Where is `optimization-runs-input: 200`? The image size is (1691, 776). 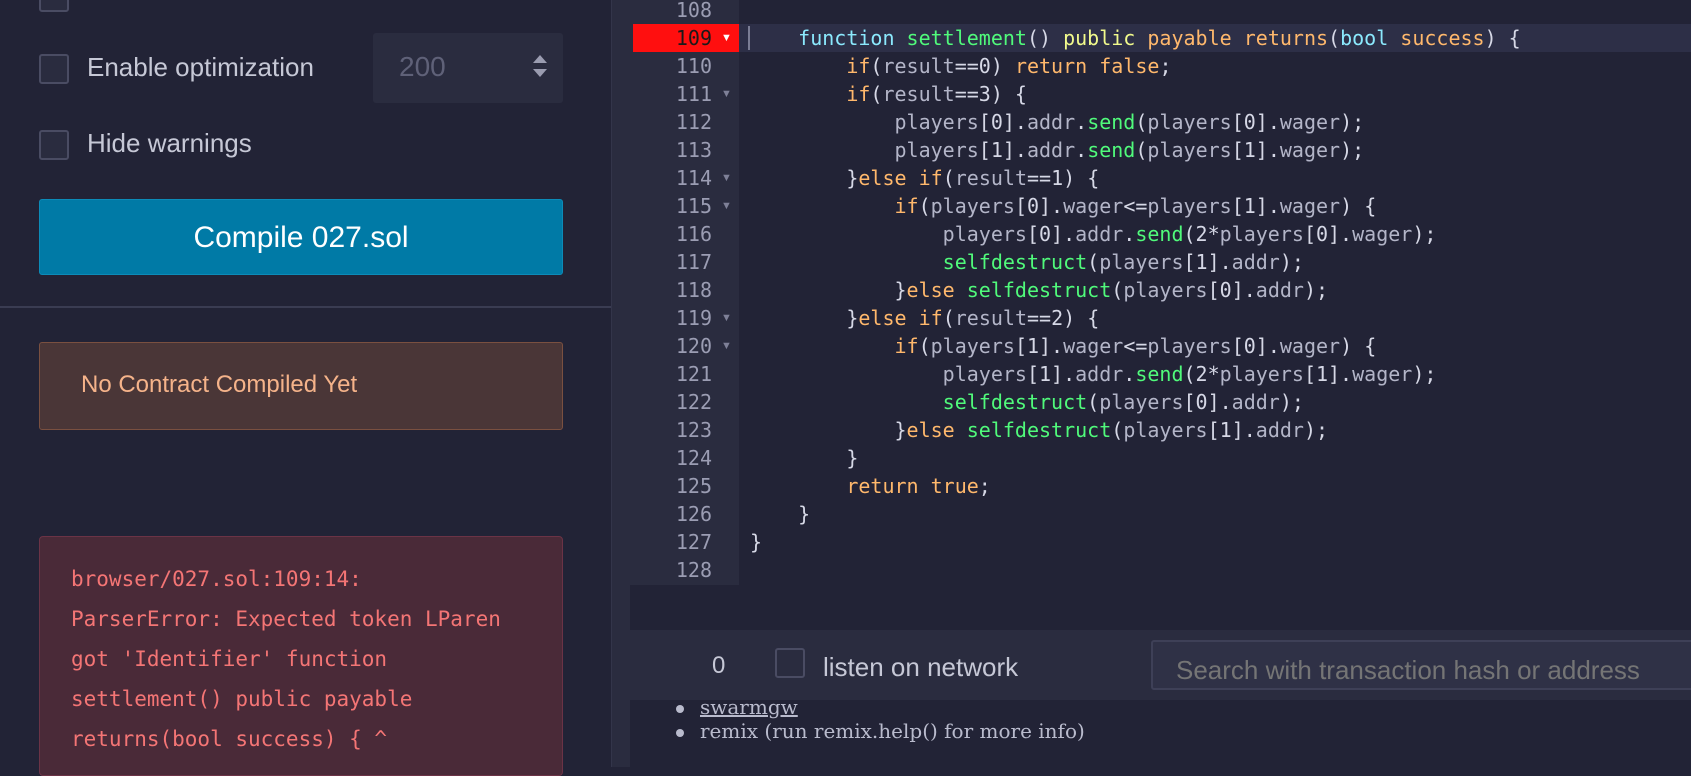
optimization-runs-input: 200 is located at coordinates (468, 68).